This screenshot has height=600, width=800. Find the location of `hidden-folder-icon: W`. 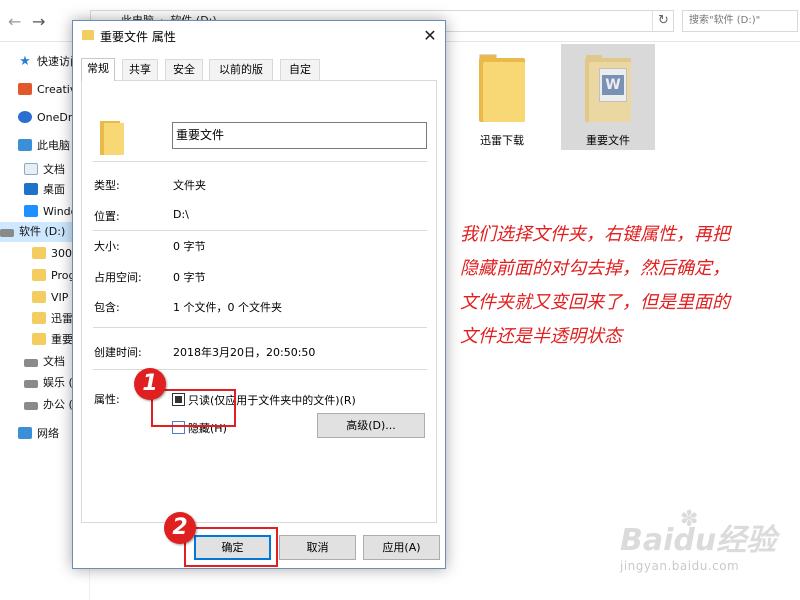

hidden-folder-icon: W is located at coordinates (608, 88).